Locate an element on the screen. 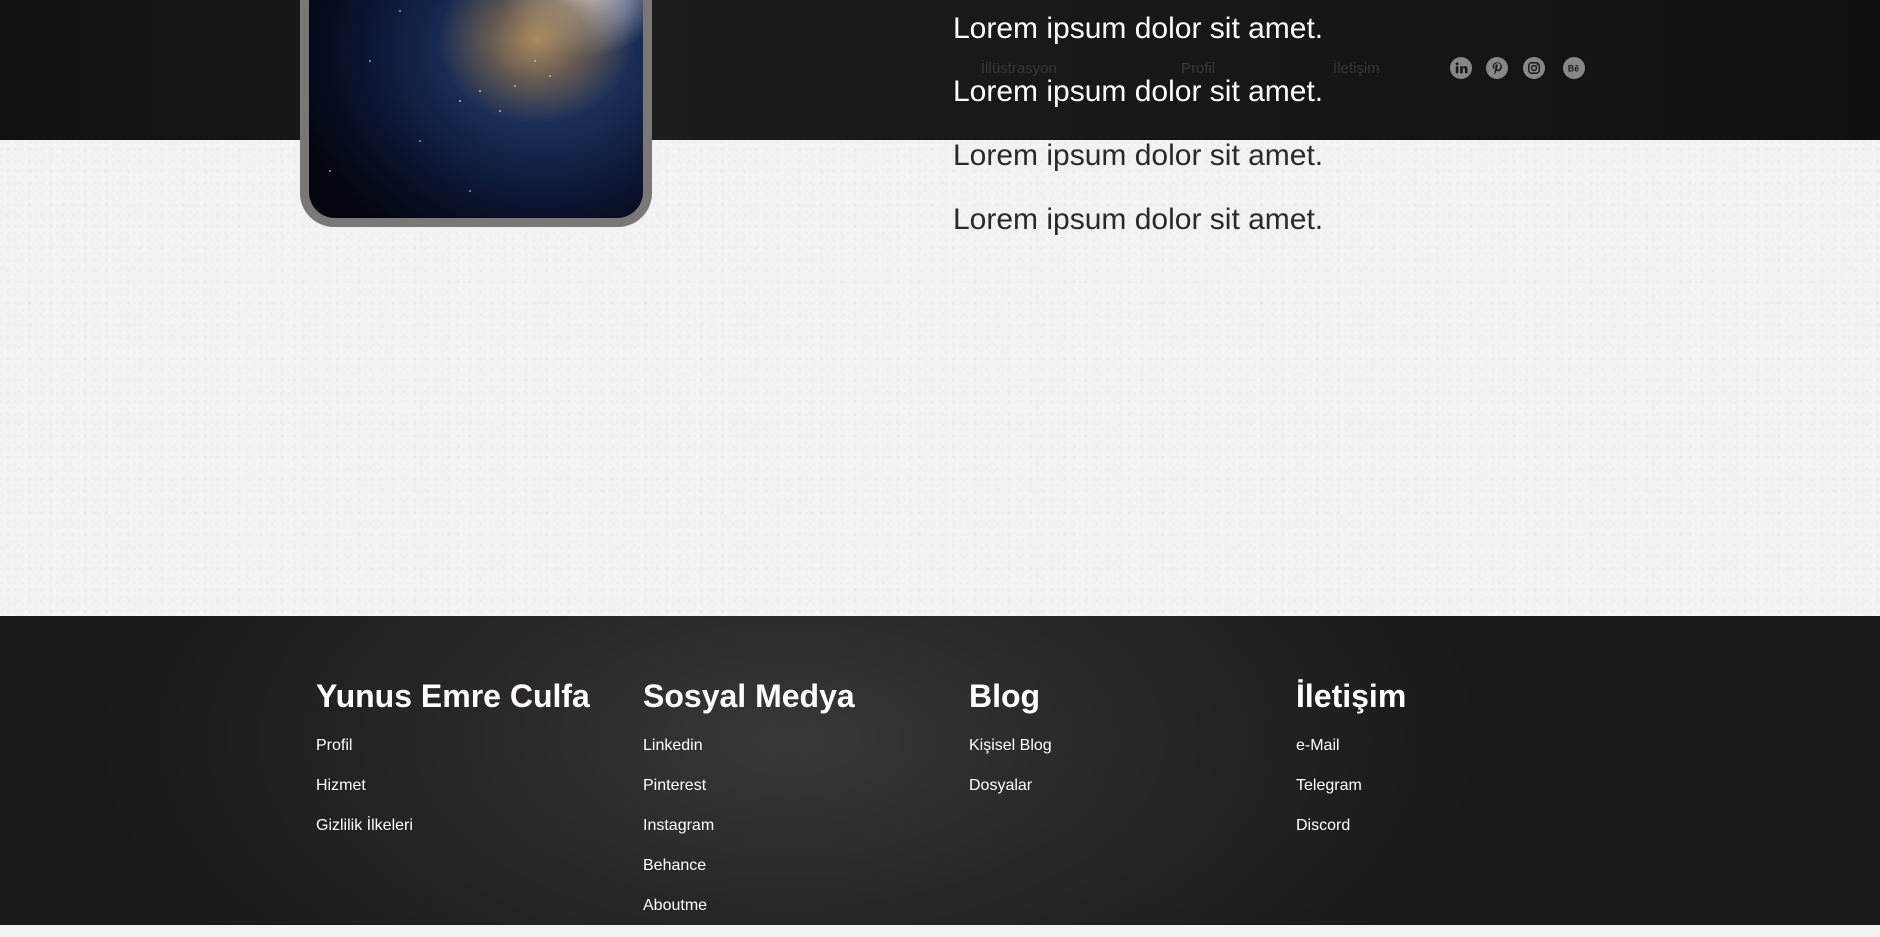  behance-icon: Bē is located at coordinates (1574, 68).